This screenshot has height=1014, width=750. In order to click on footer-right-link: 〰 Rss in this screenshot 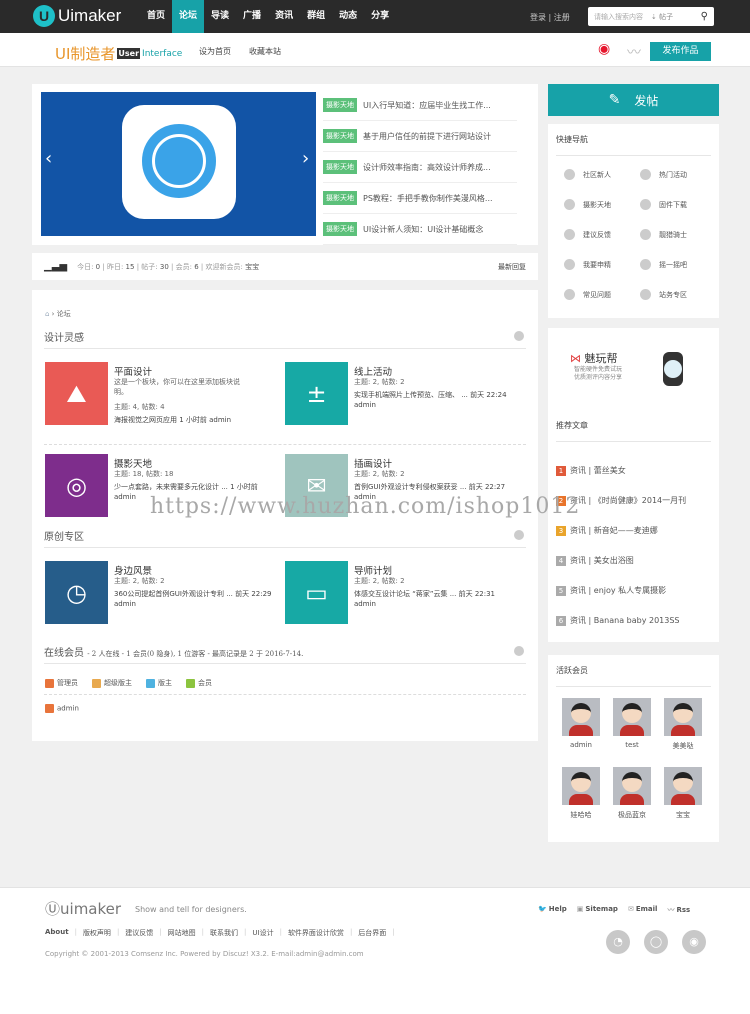, I will do `click(678, 910)`.